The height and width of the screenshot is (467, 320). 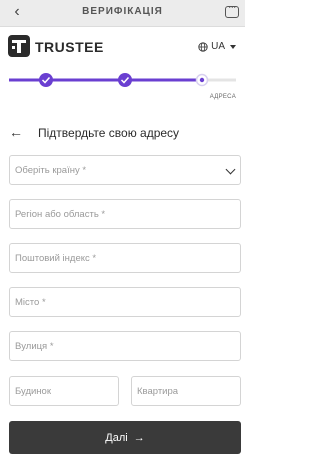 I want to click on region-field: Регіон або область *, so click(x=125, y=214).